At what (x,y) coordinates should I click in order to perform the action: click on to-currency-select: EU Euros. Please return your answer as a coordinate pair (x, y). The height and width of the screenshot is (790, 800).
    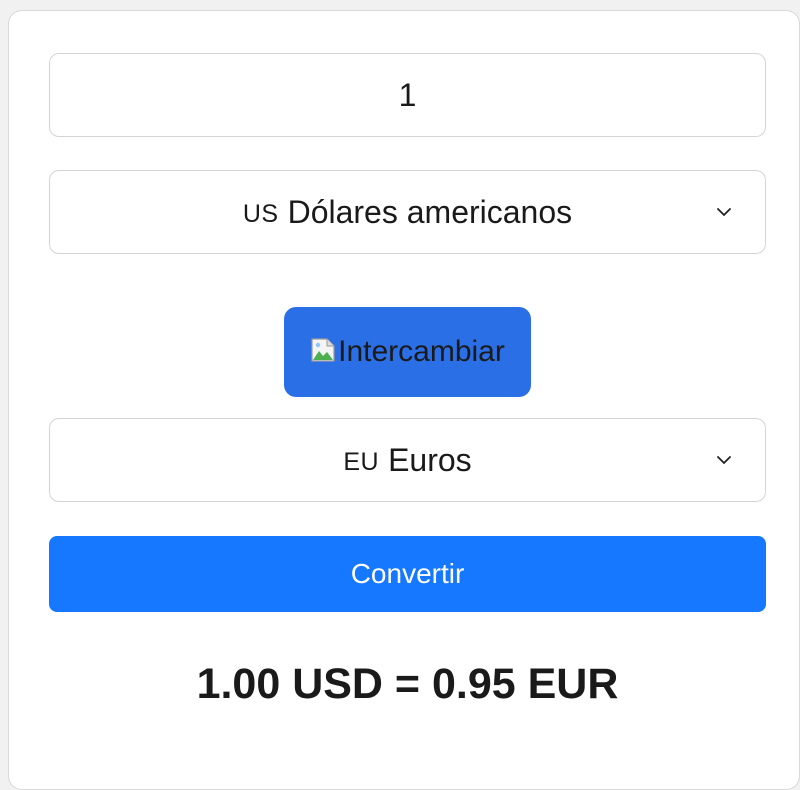
    Looking at the image, I should click on (407, 460).